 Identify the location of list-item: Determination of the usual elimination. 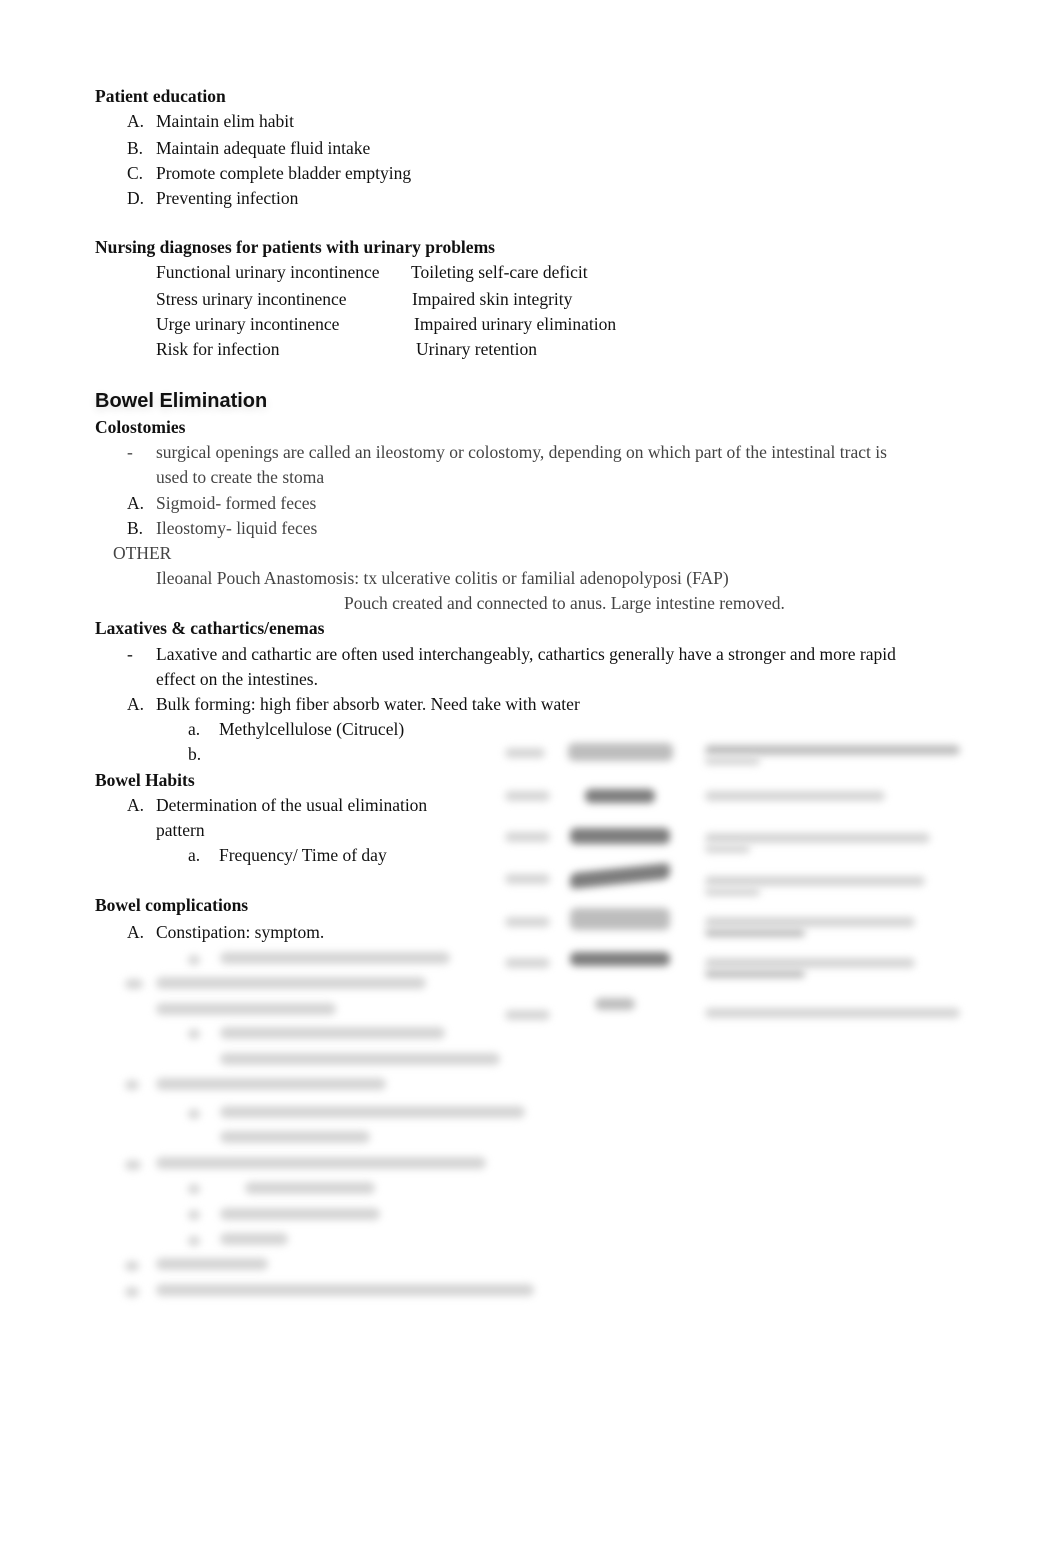
(292, 805).